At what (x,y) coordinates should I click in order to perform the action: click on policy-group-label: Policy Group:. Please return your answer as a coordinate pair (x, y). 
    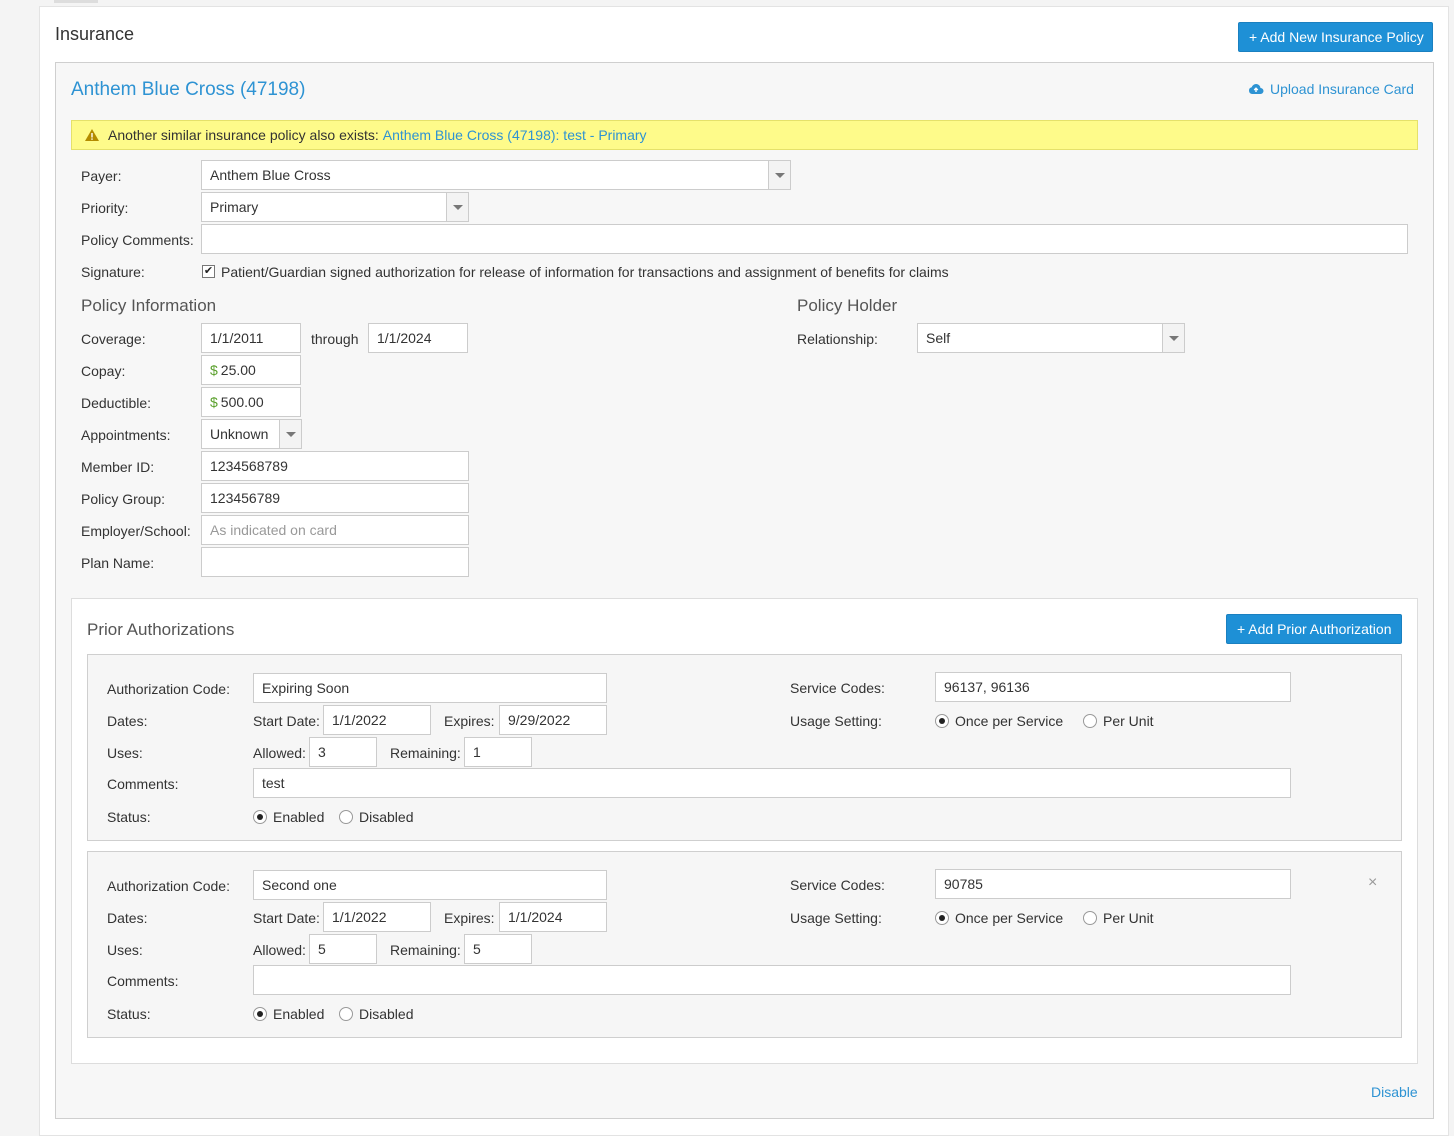
    Looking at the image, I should click on (123, 499).